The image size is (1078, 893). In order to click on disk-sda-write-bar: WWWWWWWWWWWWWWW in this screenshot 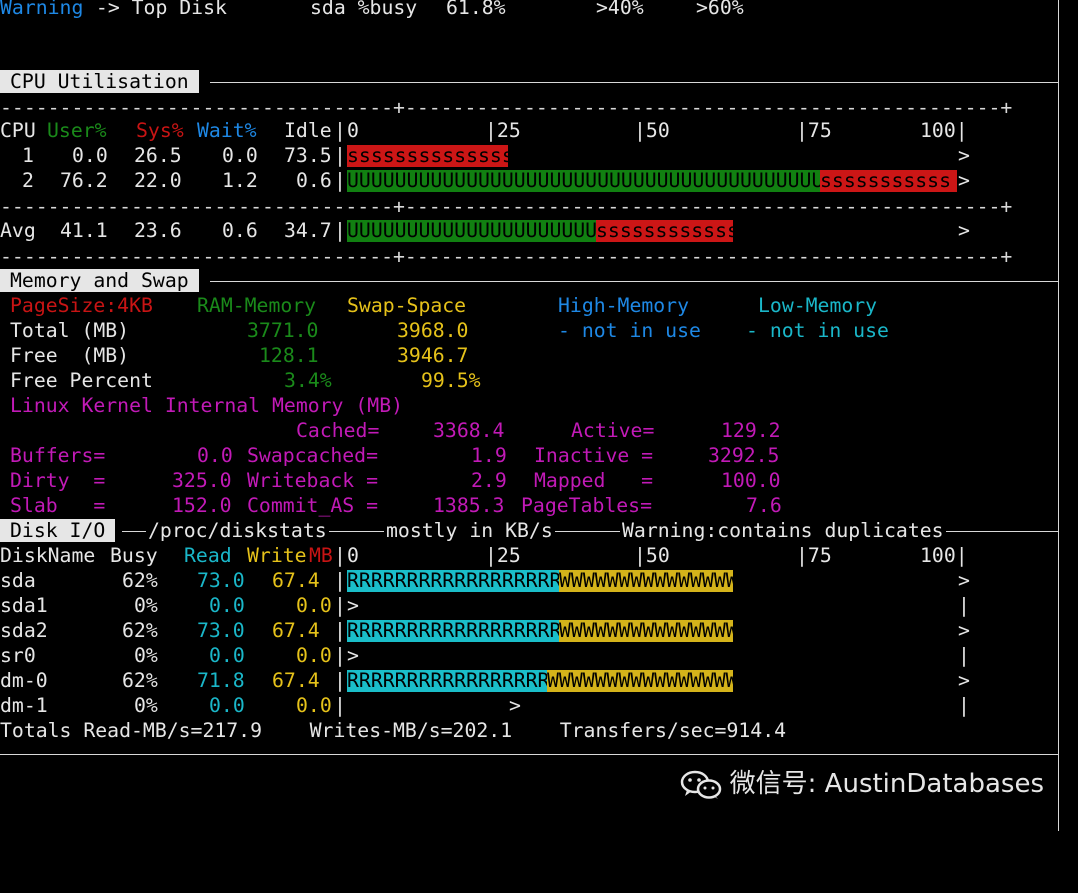, I will do `click(646, 581)`.